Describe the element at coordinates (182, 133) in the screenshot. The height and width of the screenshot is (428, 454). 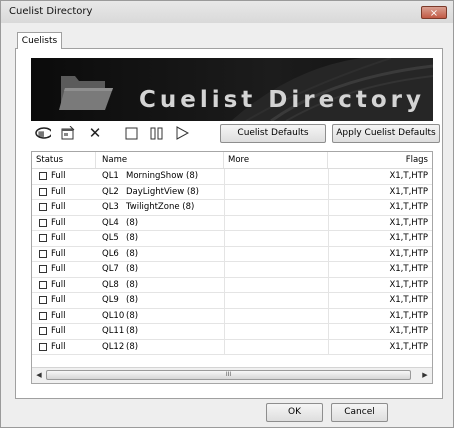
I see `play-icon` at that location.